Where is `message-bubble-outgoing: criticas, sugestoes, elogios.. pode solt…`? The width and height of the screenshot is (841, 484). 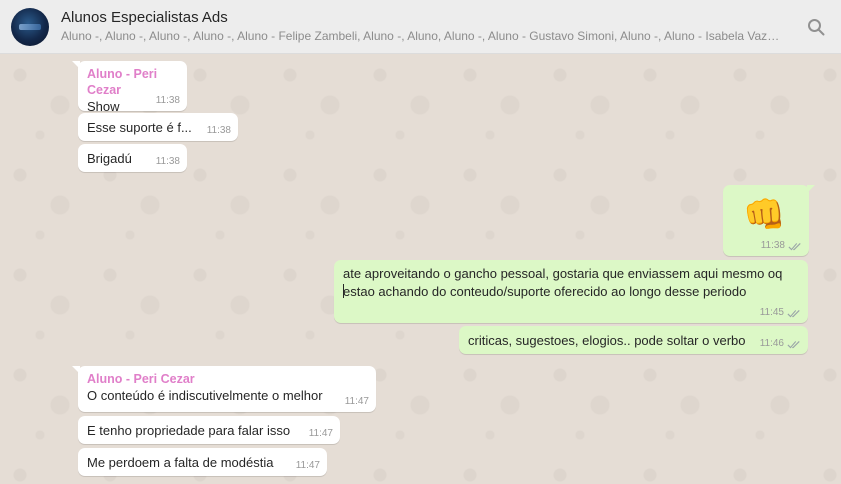
message-bubble-outgoing: criticas, sugestoes, elogios.. pode solt… is located at coordinates (633, 340).